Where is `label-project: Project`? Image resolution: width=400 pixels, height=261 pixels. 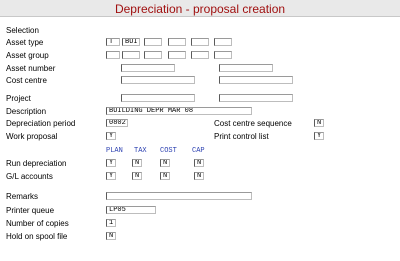 label-project: Project is located at coordinates (18, 98).